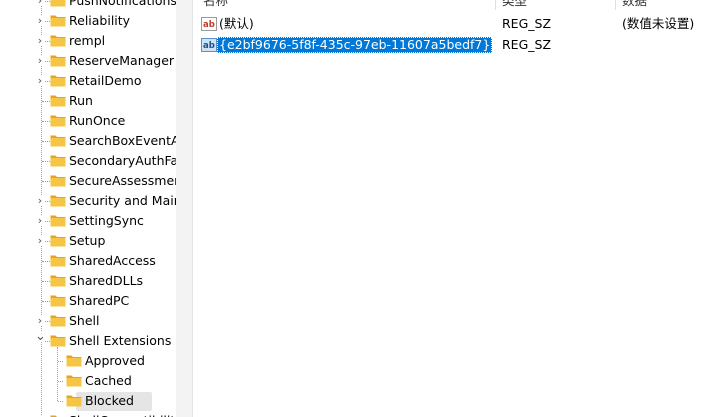 This screenshot has height=417, width=710. I want to click on tree-item: › Reliability, so click(88, 21).